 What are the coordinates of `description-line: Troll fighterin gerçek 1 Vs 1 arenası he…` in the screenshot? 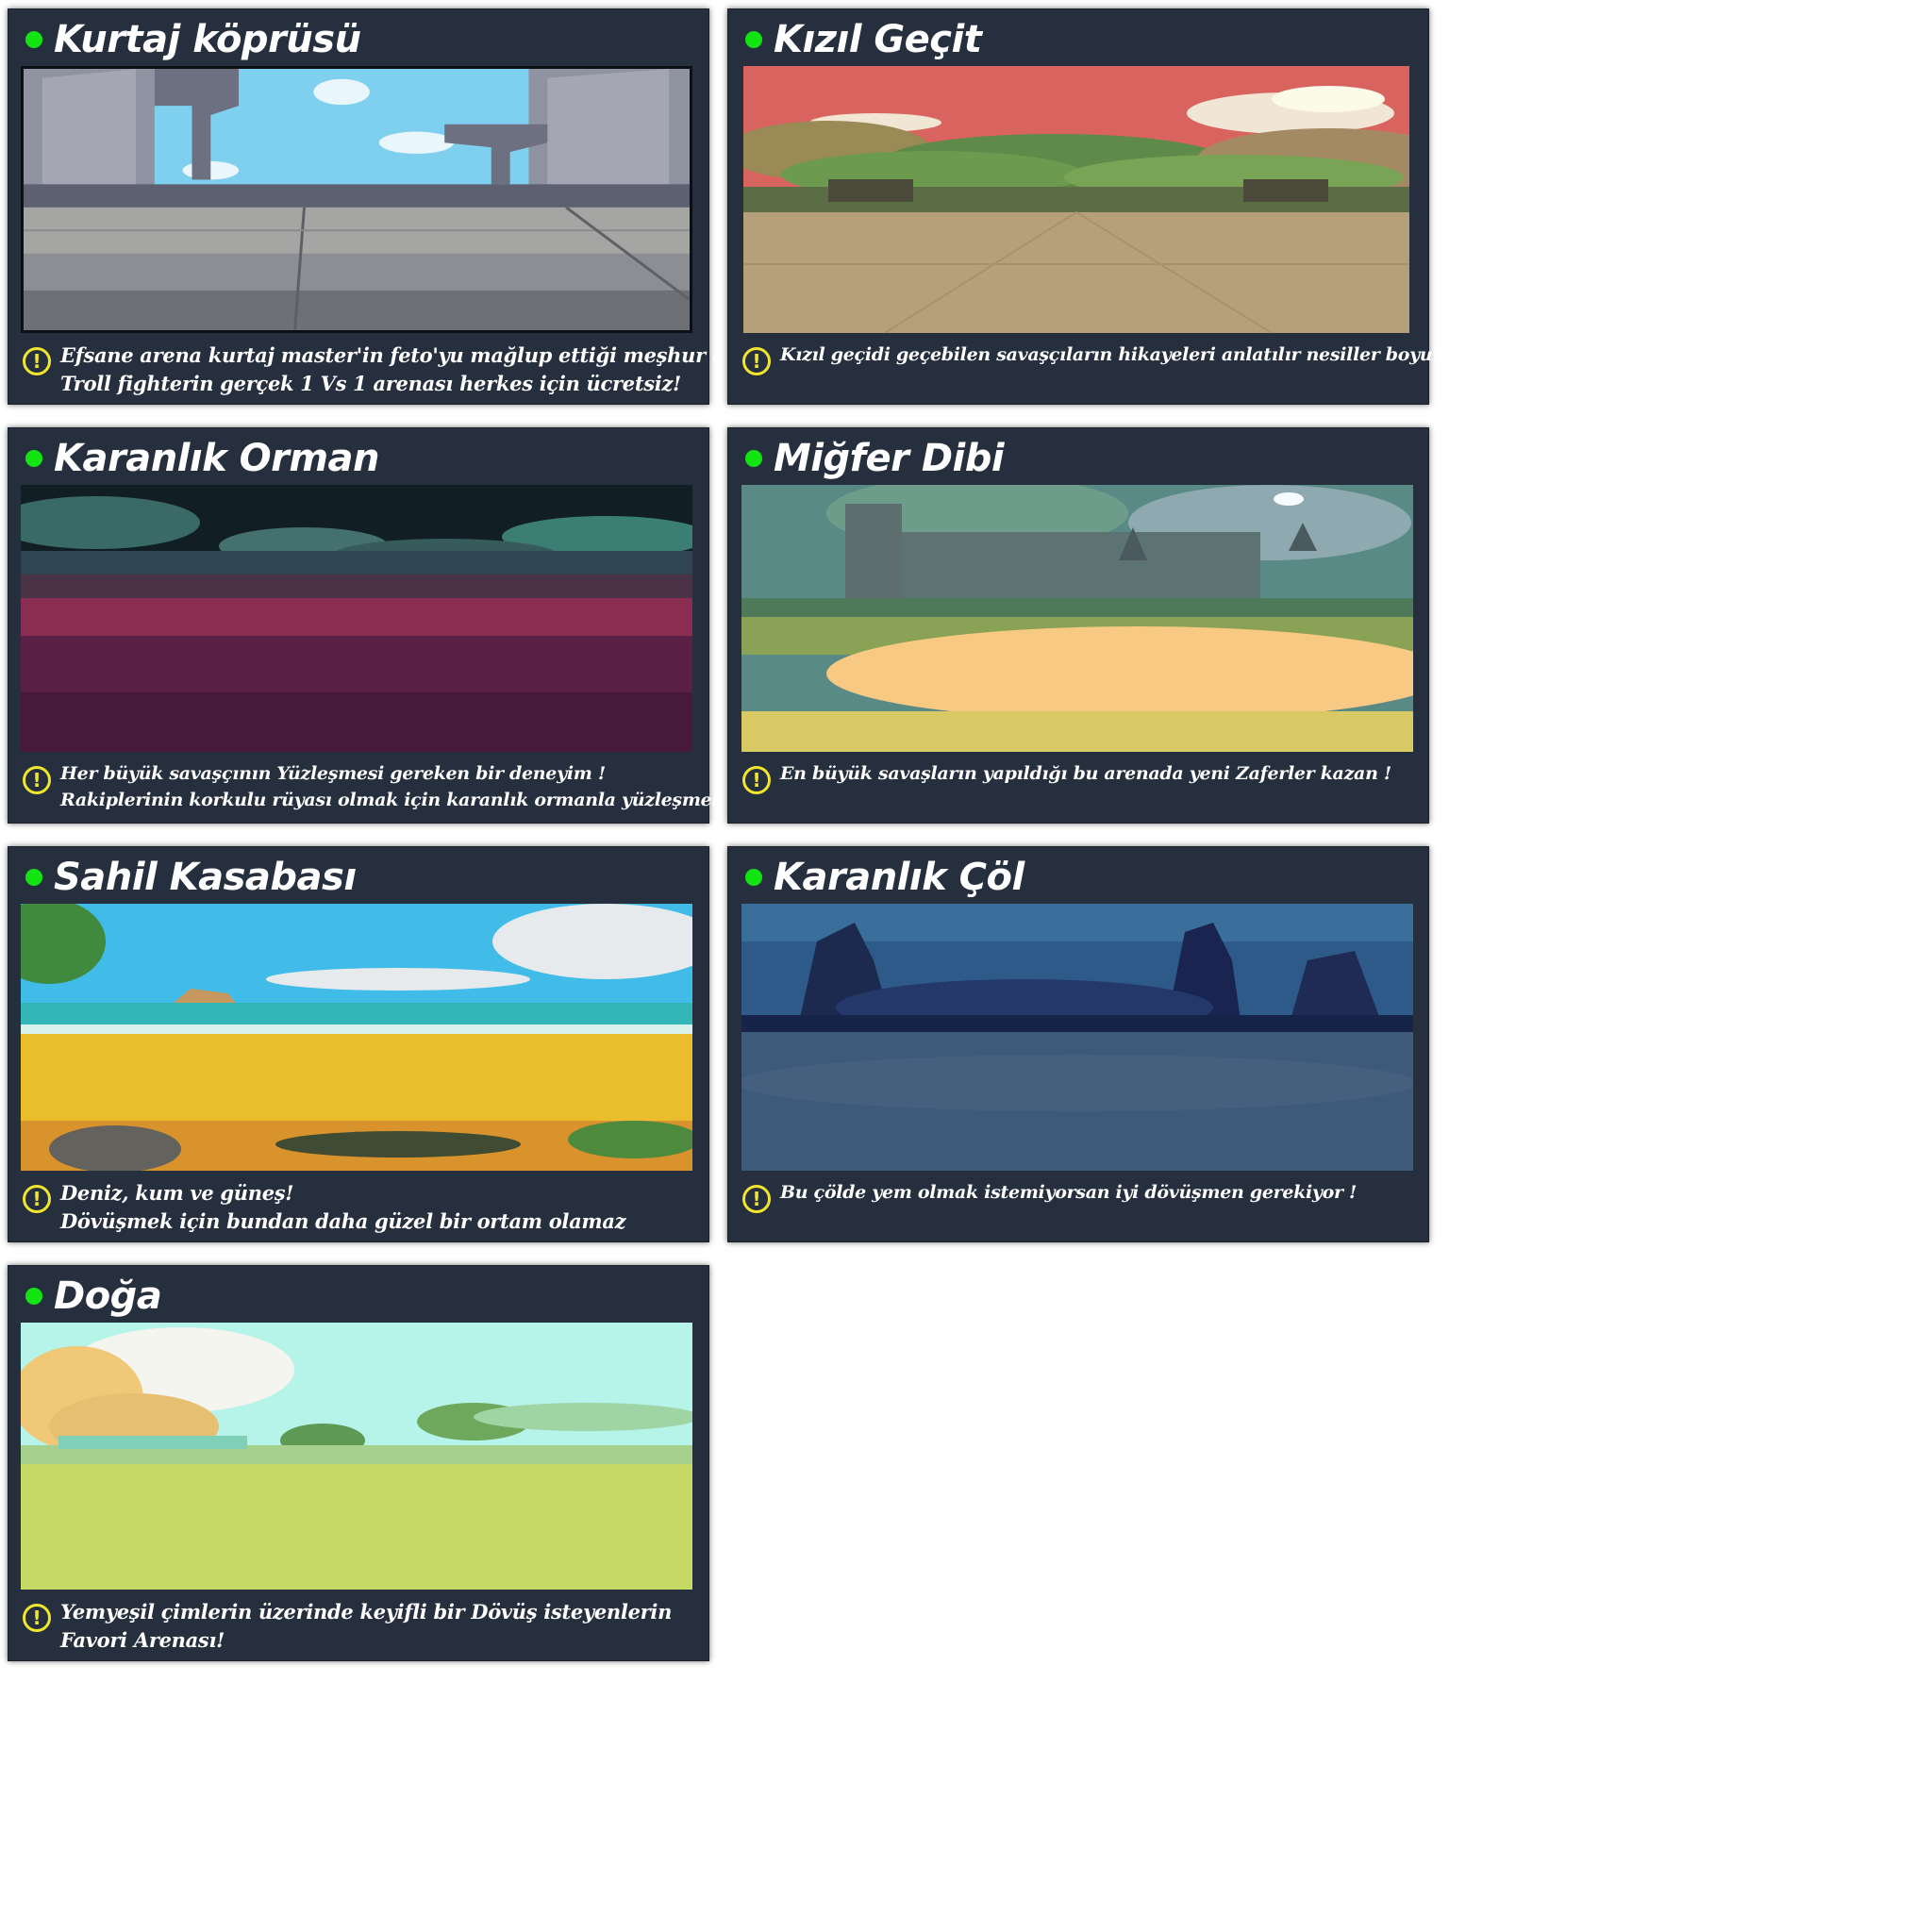 It's located at (371, 383).